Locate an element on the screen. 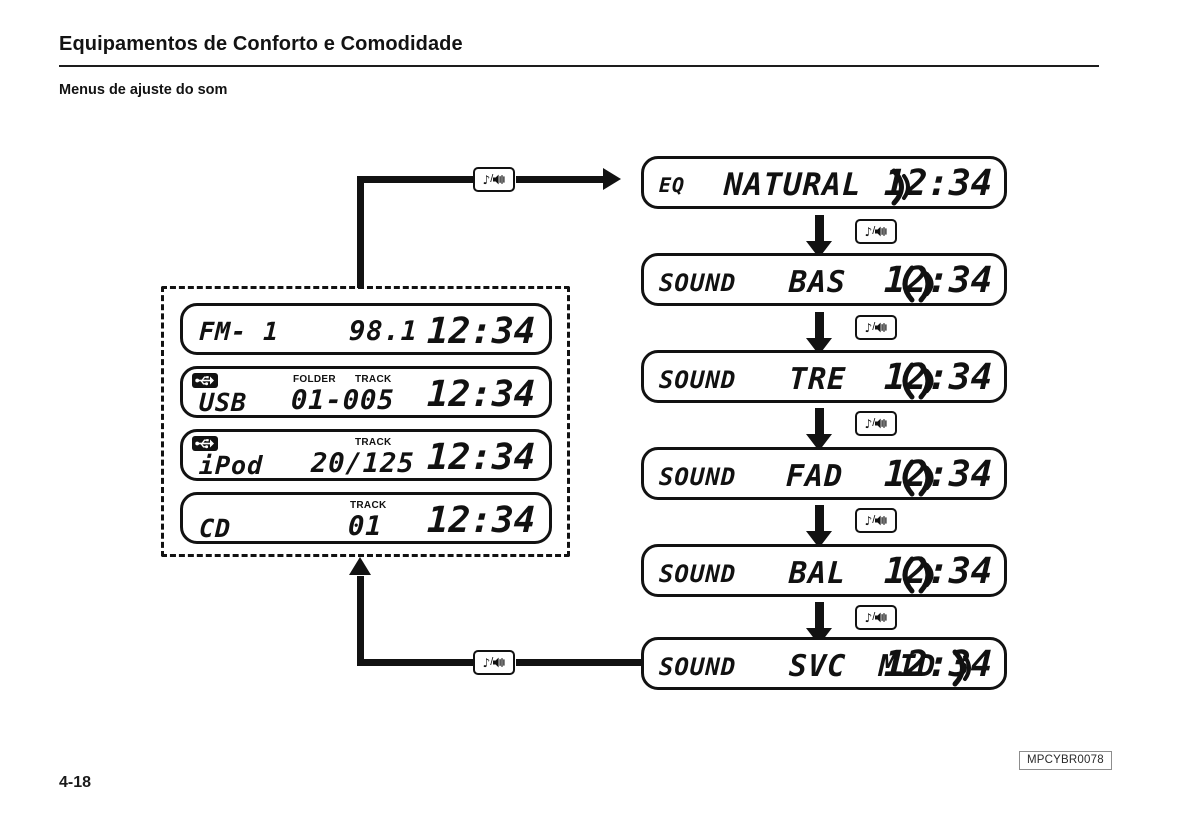 This screenshot has height=826, width=1200. connector-bottom-horizontal-left is located at coordinates (416, 662).